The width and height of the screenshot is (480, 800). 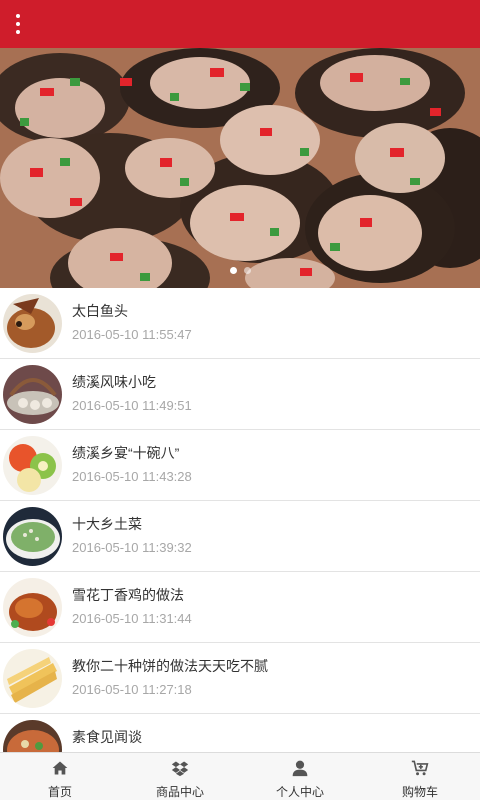 I want to click on list-item: 教你二十种饼的做法天天吃不腻 2016-05-10 11:27:18, so click(x=240, y=678).